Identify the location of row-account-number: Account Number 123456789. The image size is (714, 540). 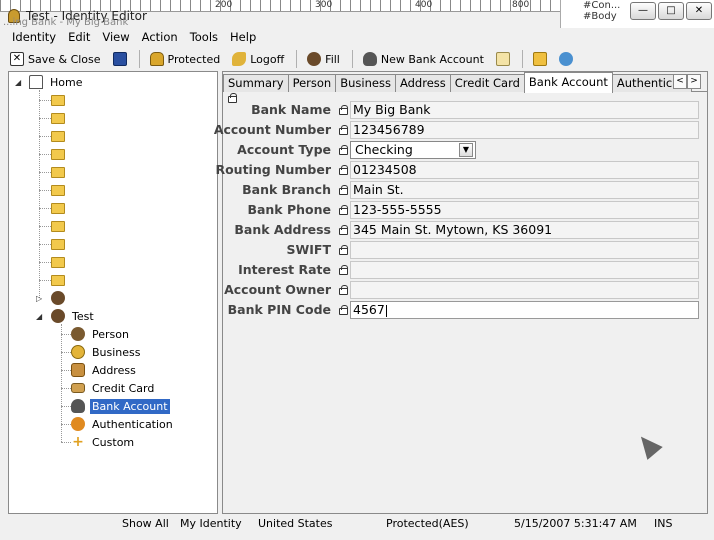
(460, 130).